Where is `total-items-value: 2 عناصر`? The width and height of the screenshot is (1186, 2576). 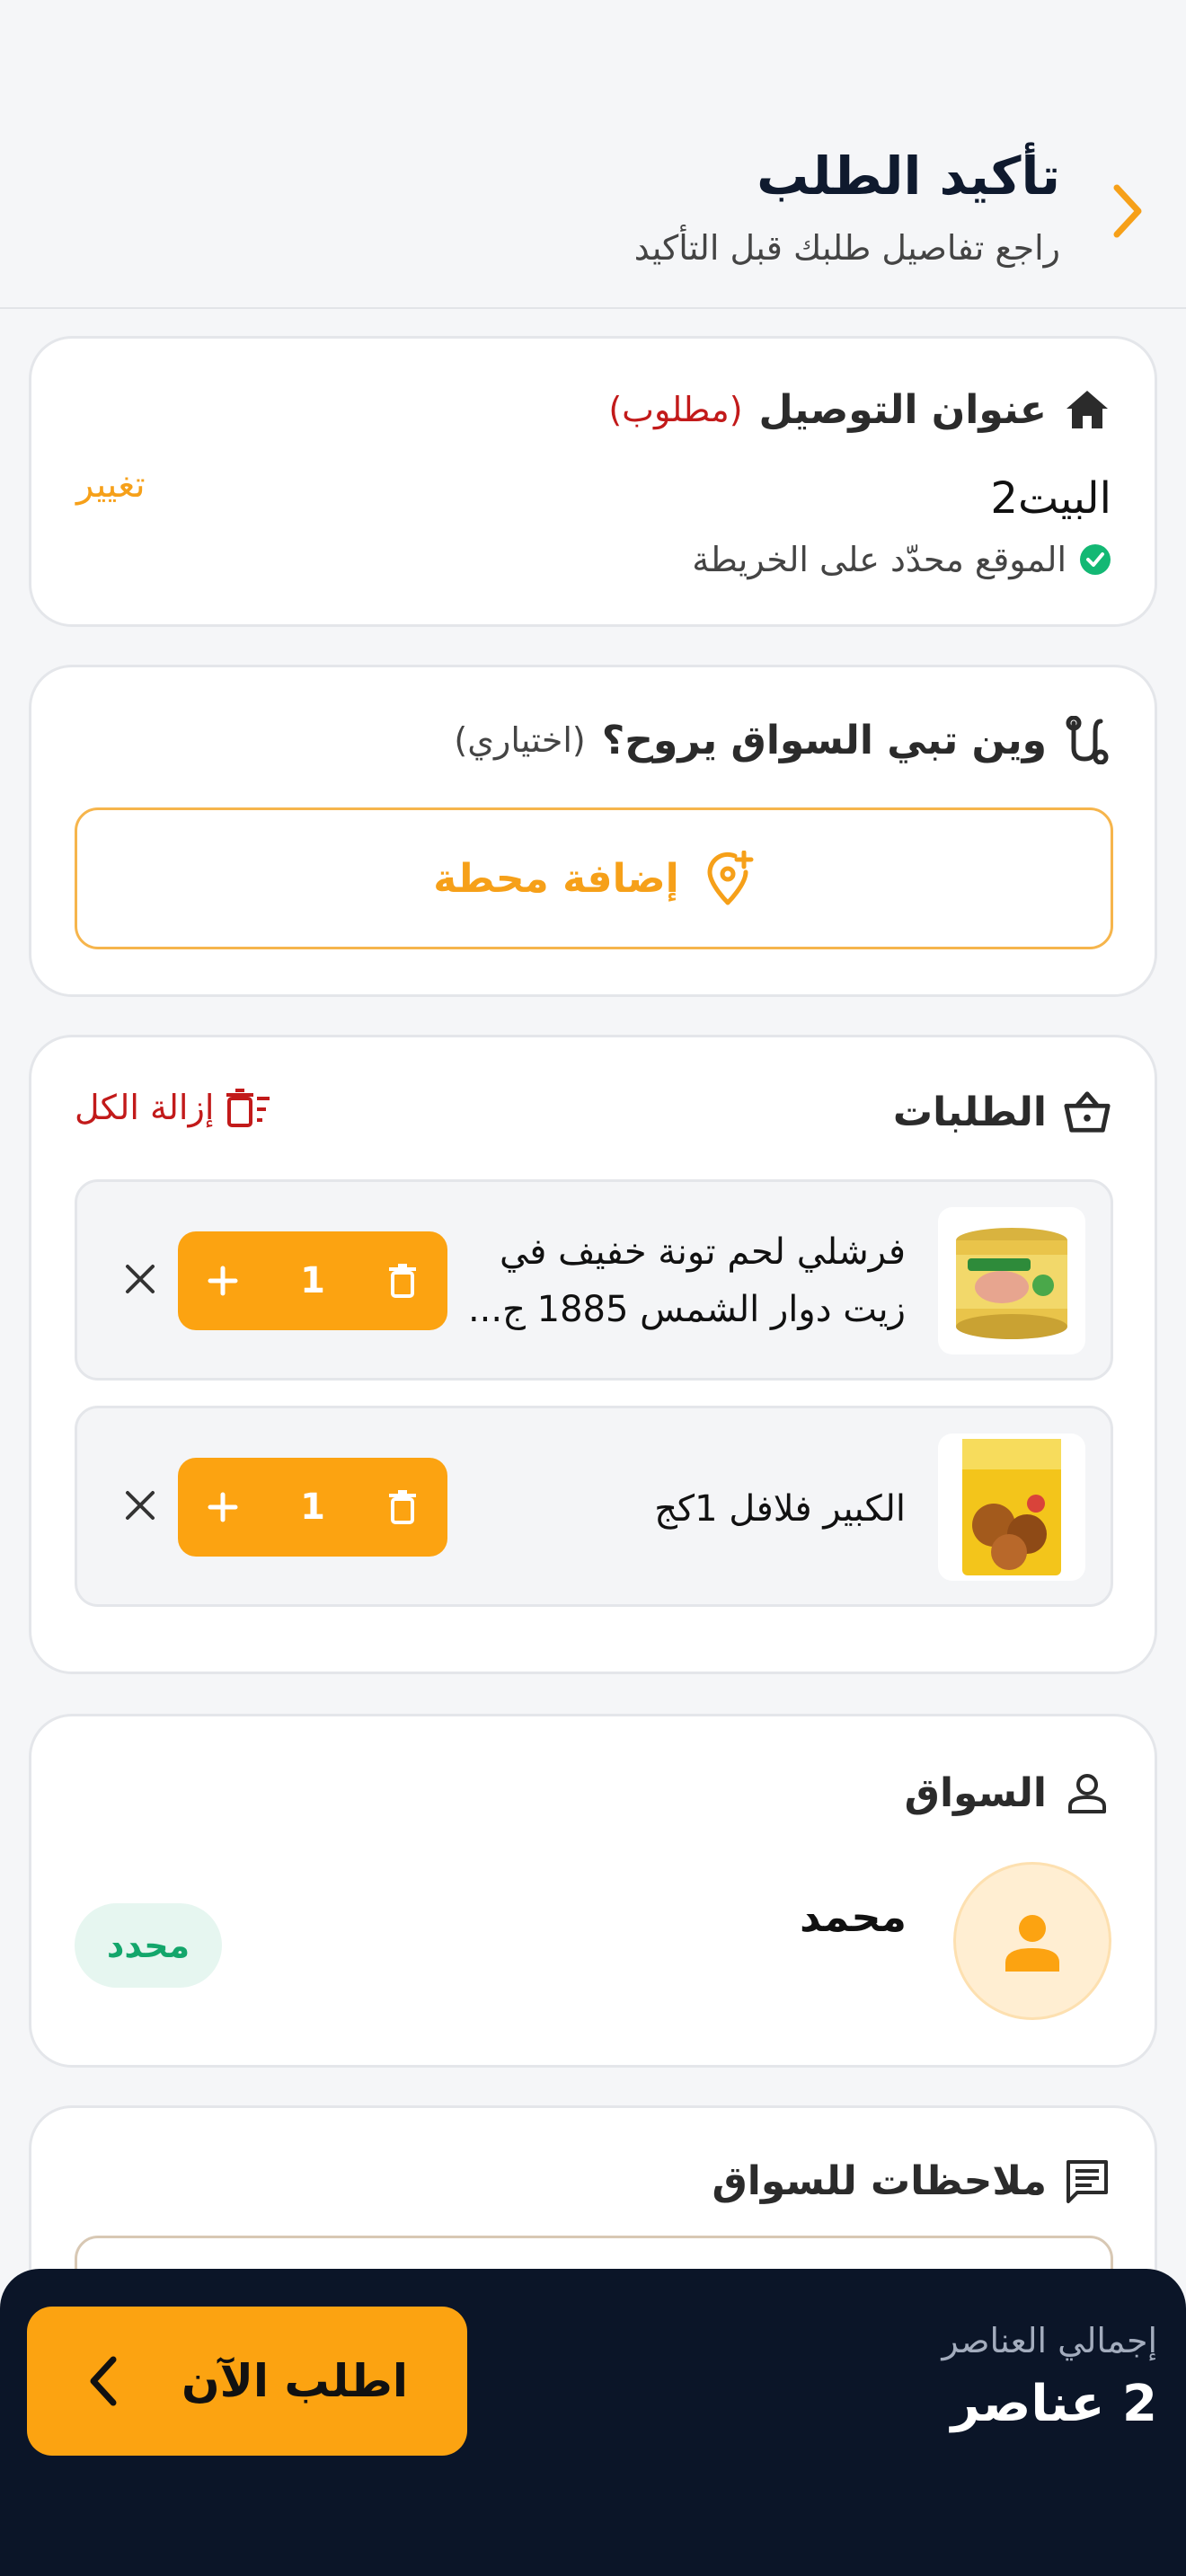
total-items-value: 2 عناصر is located at coordinates (1054, 2404).